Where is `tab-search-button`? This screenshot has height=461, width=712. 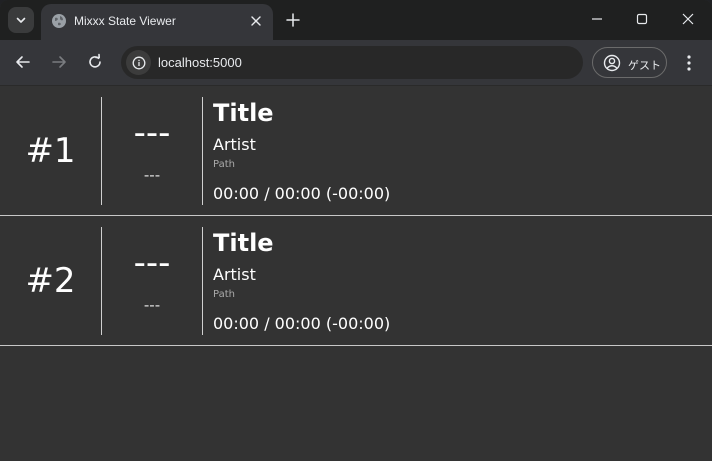 tab-search-button is located at coordinates (21, 20).